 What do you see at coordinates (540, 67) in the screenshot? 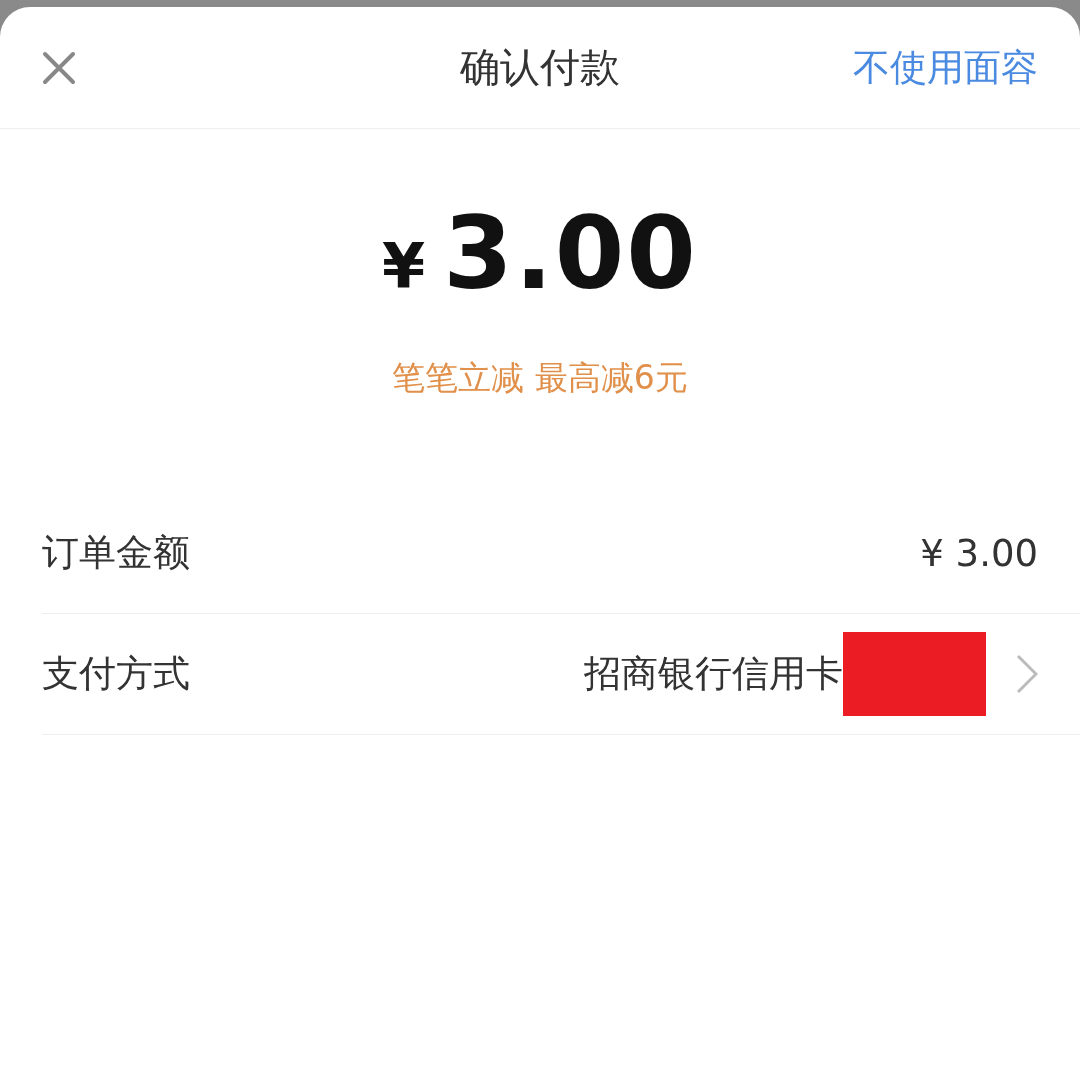
I see `dialog-title: 确认付款` at bounding box center [540, 67].